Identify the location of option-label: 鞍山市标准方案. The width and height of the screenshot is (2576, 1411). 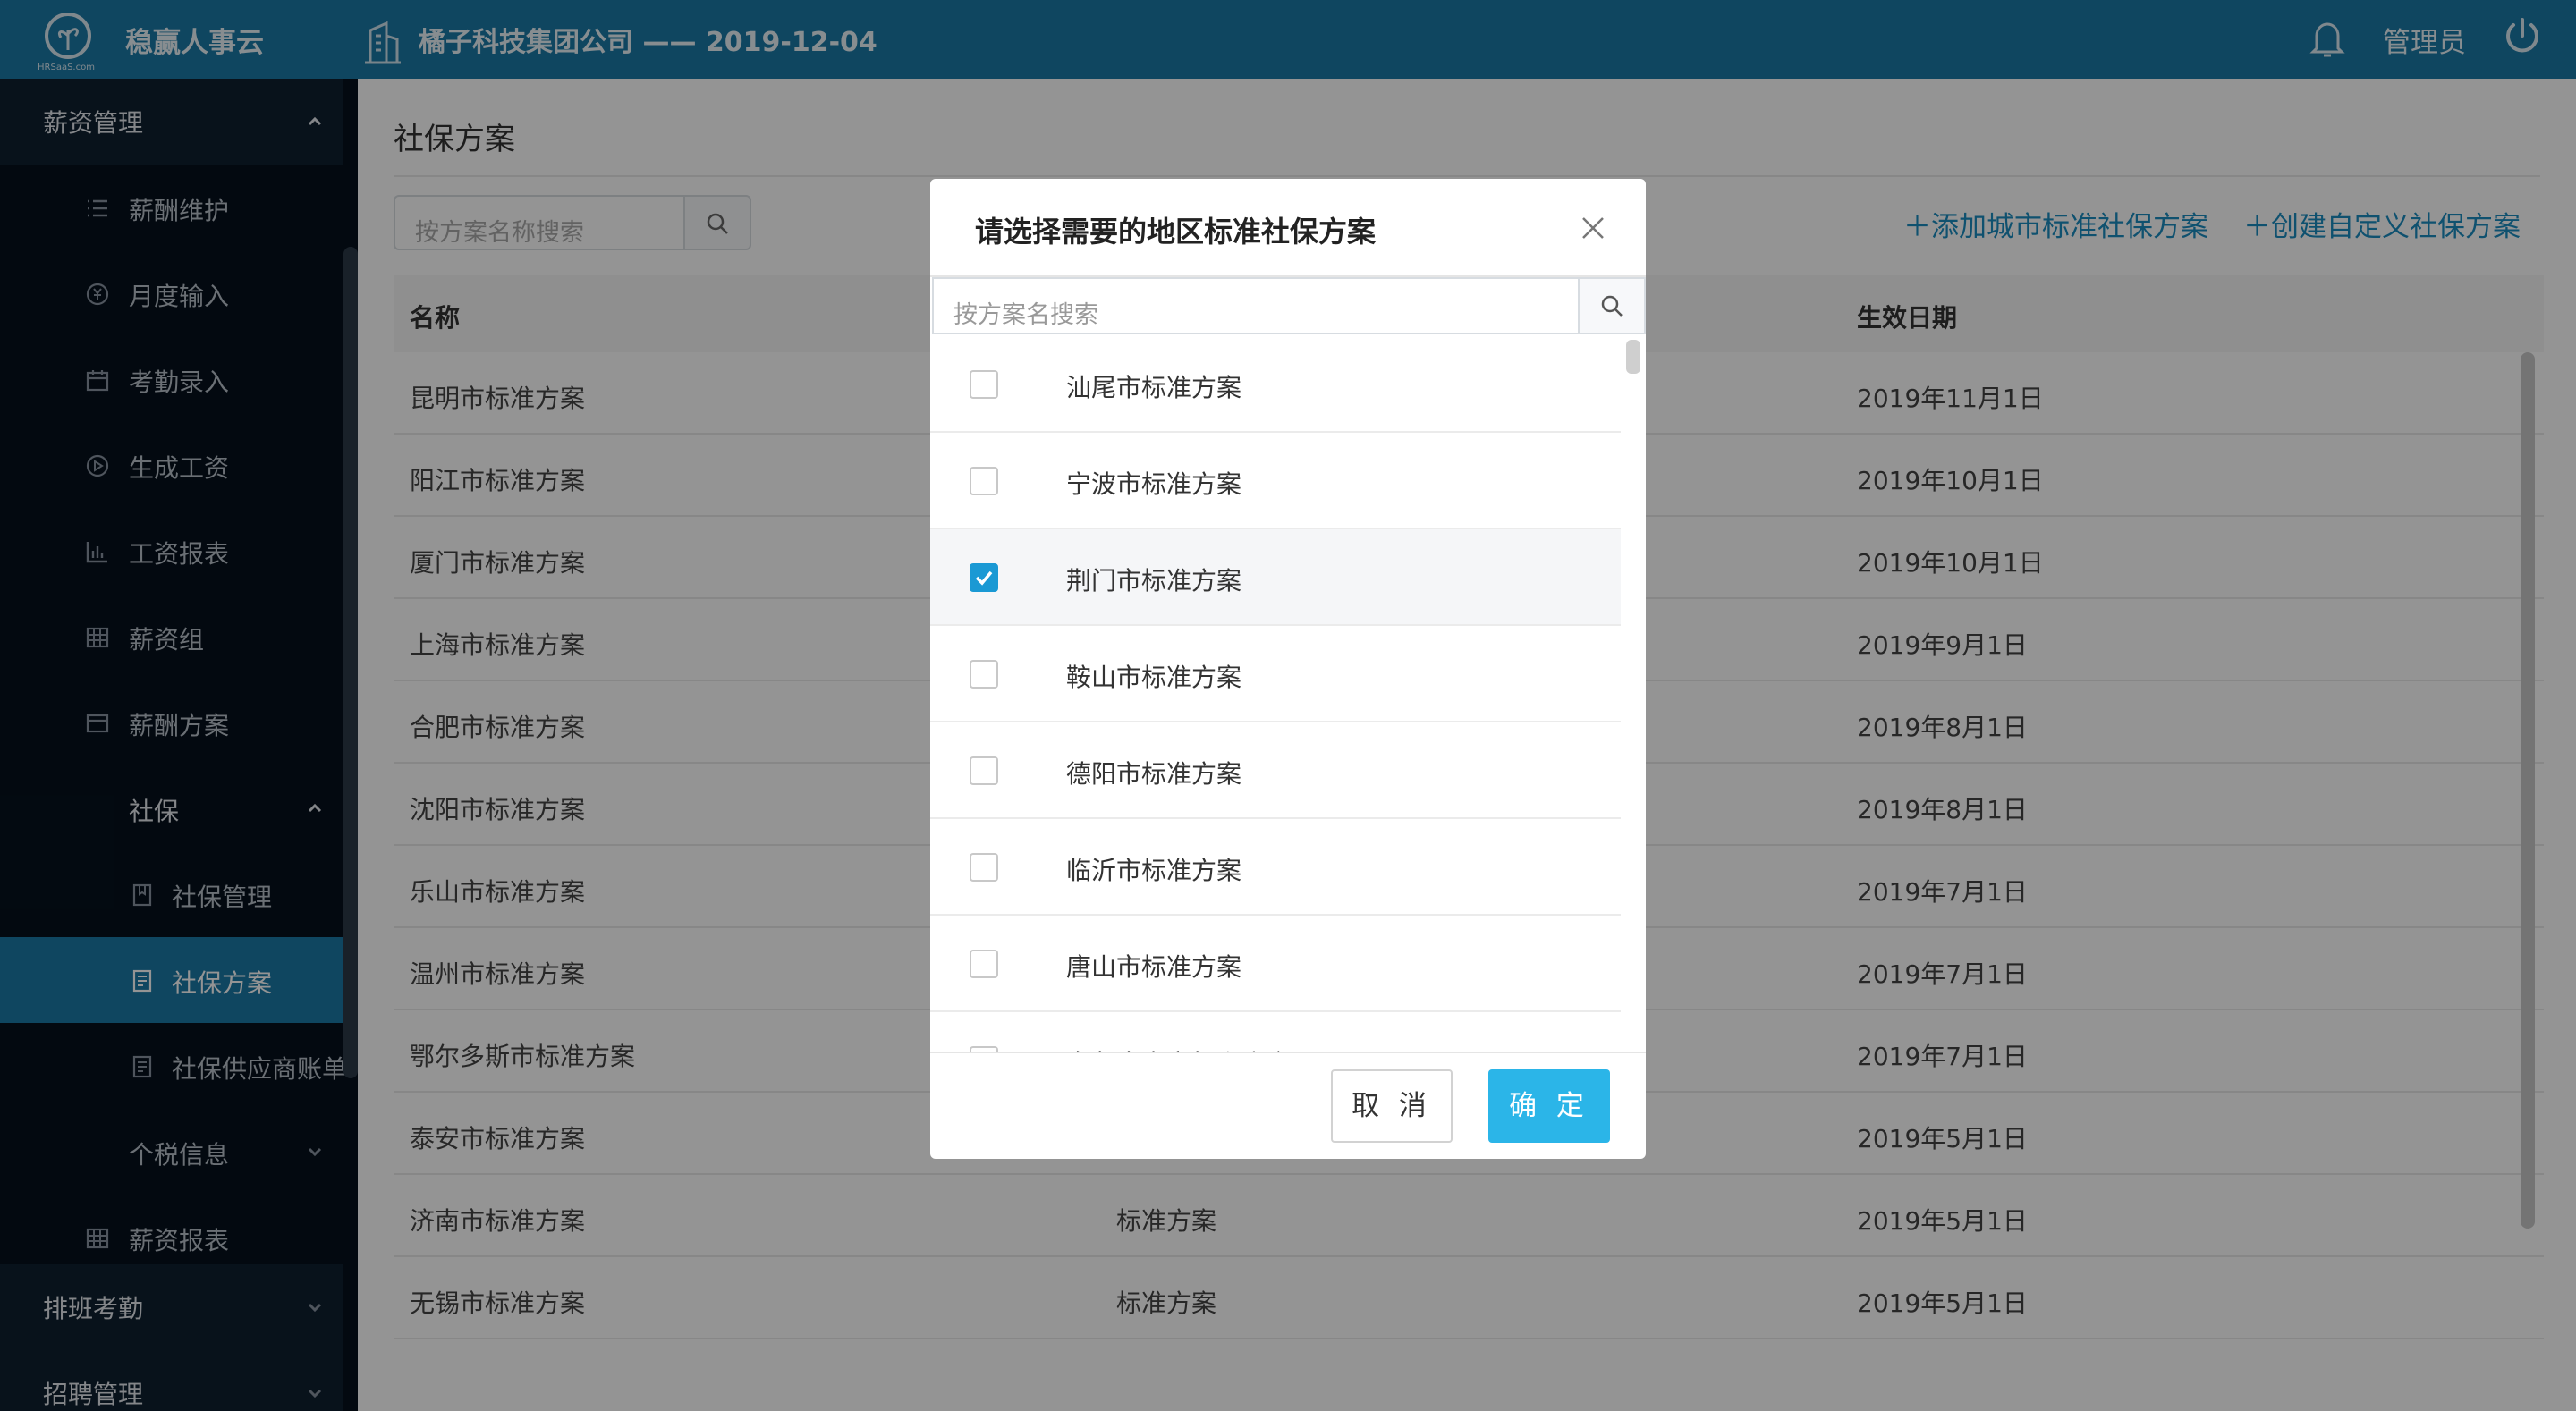
(1154, 677).